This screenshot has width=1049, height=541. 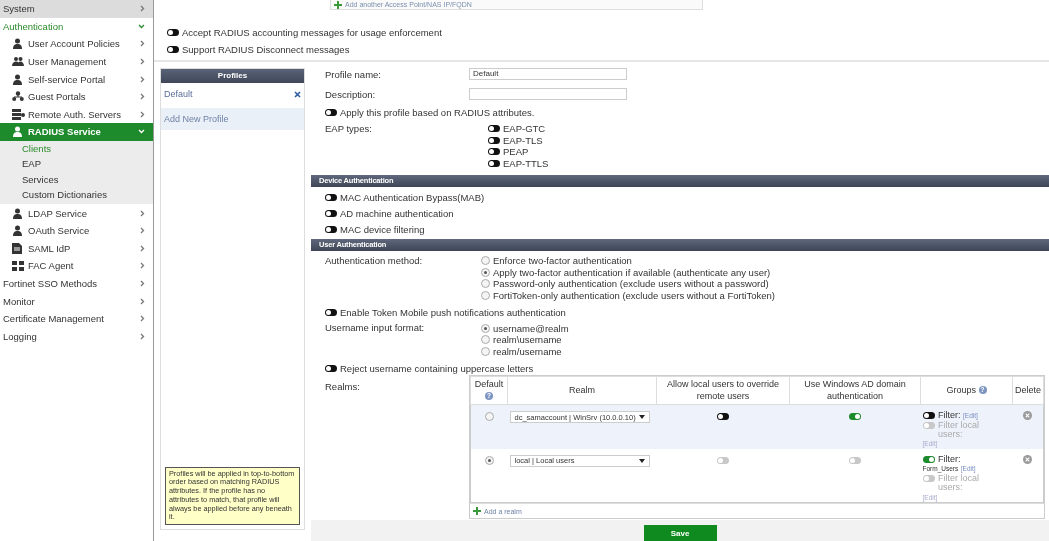 I want to click on people-icon, so click(x=18, y=62).